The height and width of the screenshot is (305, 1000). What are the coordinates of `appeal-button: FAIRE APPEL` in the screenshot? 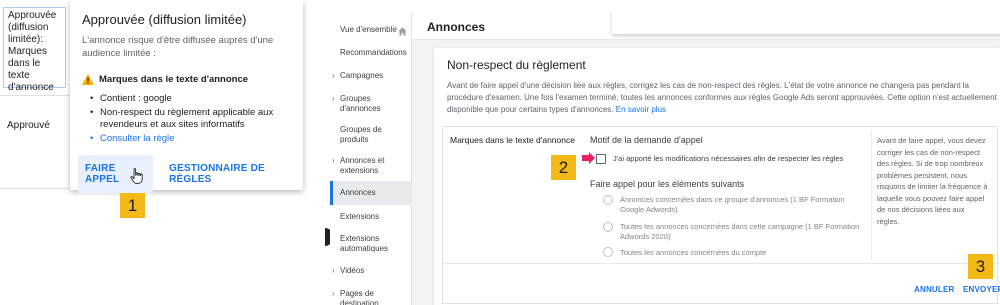 It's located at (116, 174).